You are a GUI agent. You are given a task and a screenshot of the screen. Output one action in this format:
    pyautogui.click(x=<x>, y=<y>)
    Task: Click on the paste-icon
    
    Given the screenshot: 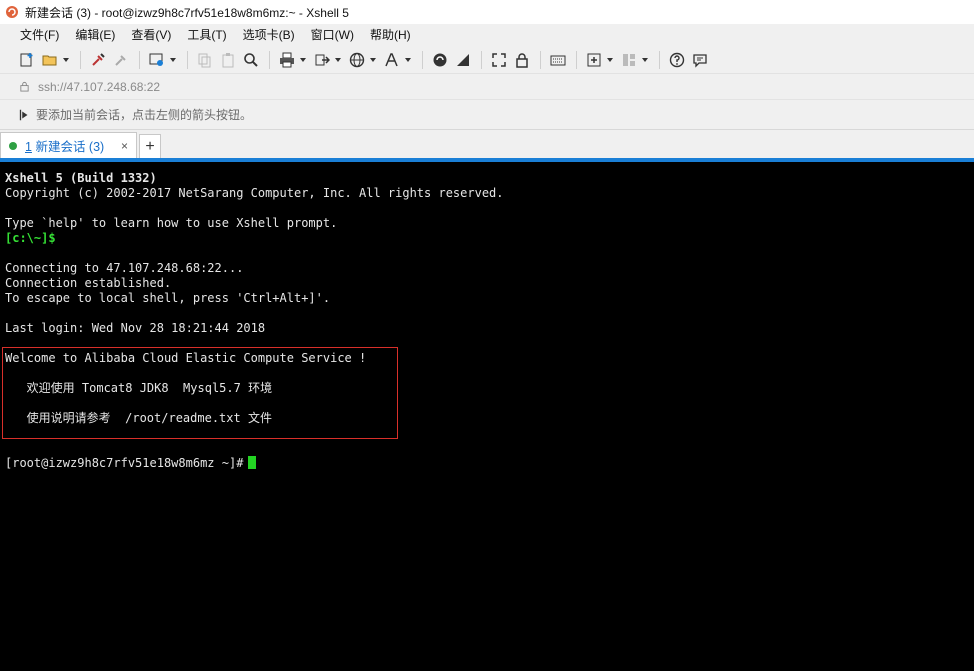 What is the action you would take?
    pyautogui.click(x=228, y=60)
    